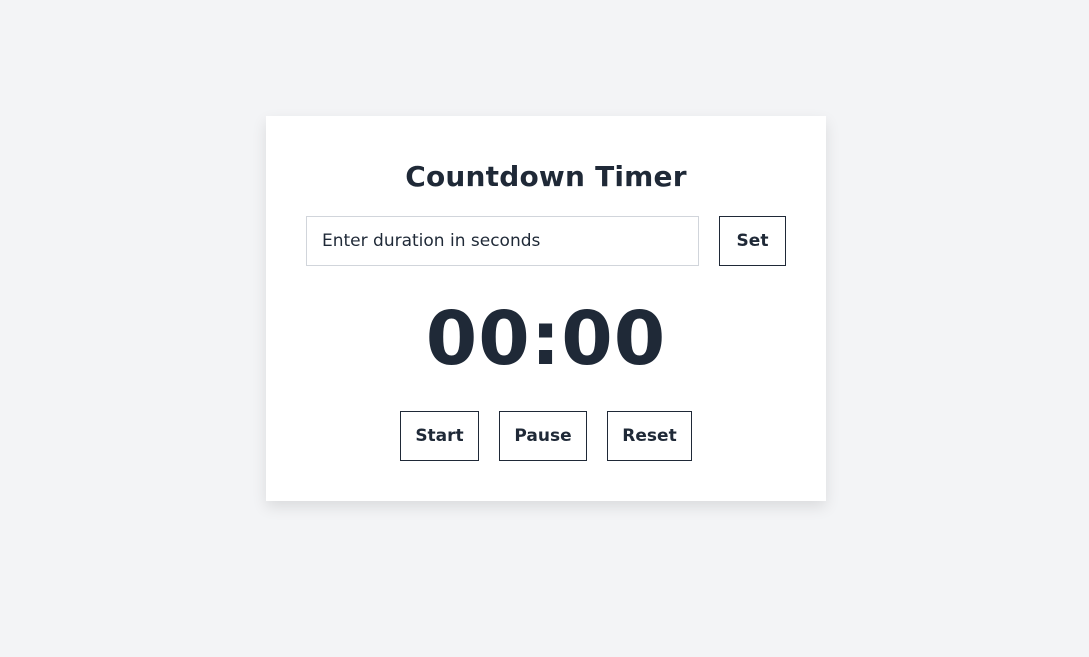  I want to click on start-button: Start, so click(439, 436).